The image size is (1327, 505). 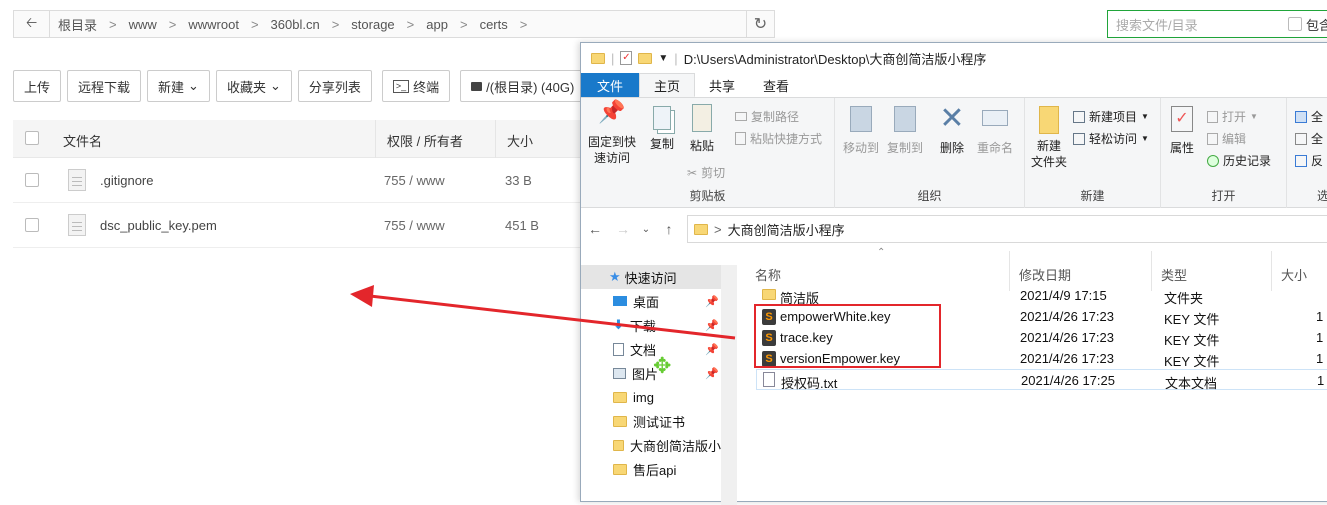 What do you see at coordinates (372, 24) in the screenshot?
I see `breadcrumb-item: storage` at bounding box center [372, 24].